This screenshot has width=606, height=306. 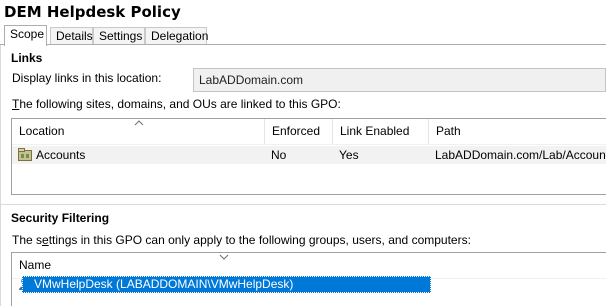 I want to click on column-name: Name, so click(x=309, y=265).